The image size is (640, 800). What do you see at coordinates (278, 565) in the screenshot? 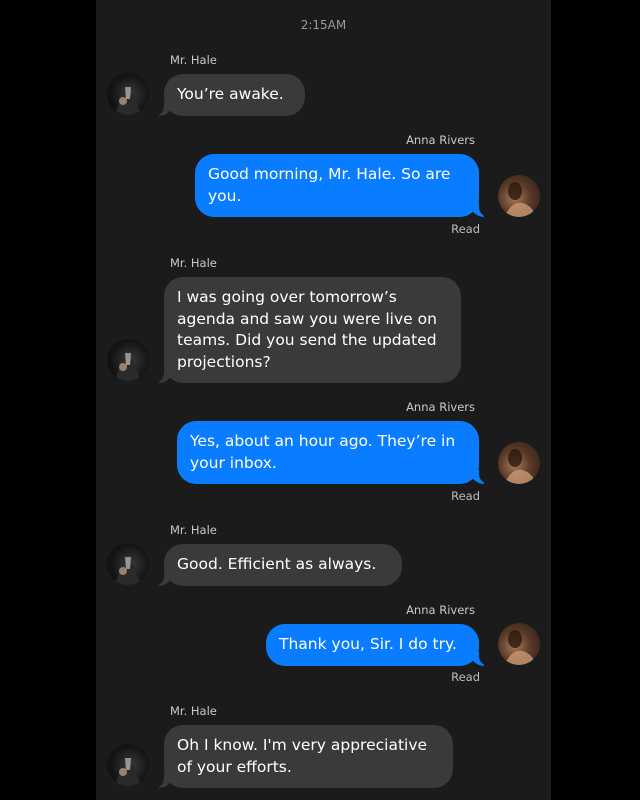
I see `message-bubble-incoming: Good. Efficient as always.` at bounding box center [278, 565].